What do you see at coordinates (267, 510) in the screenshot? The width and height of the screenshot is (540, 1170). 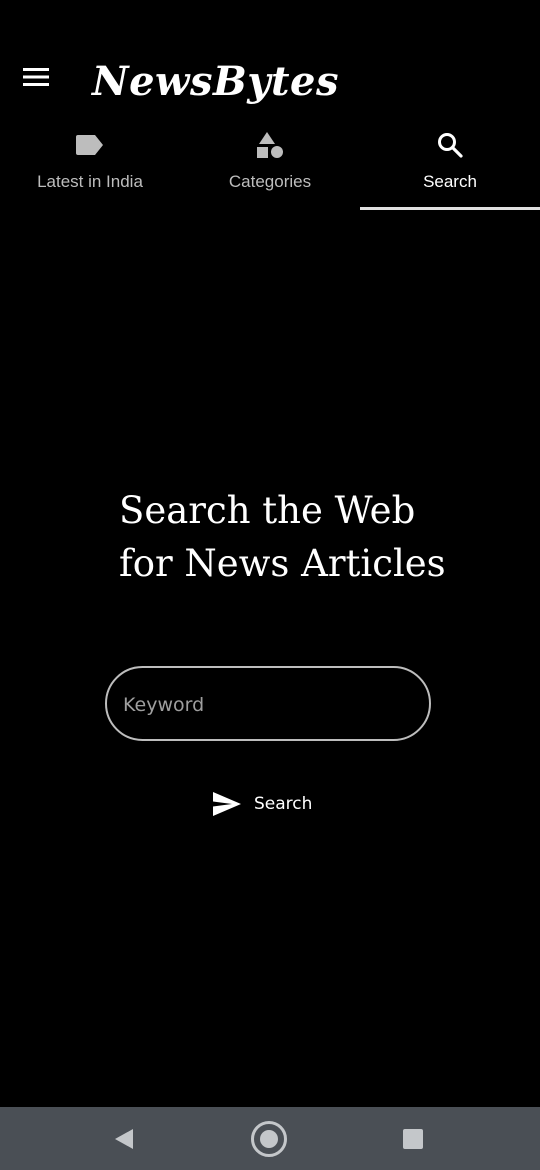 I see `headline-line-1: Search the Web` at bounding box center [267, 510].